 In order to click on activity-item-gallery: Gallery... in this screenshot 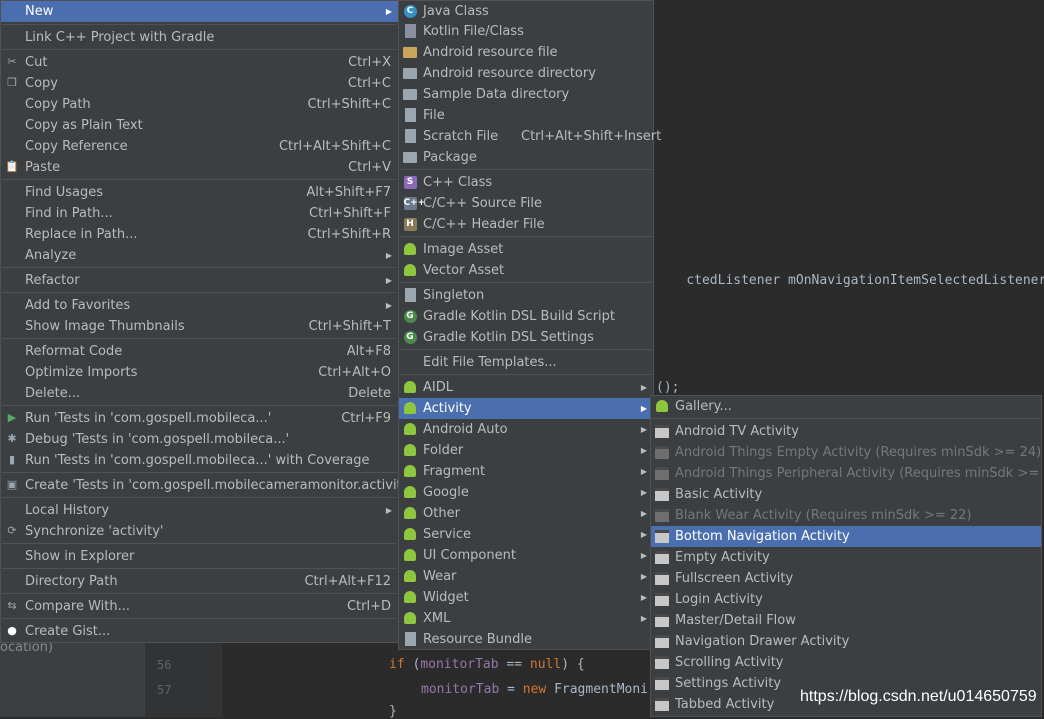, I will do `click(846, 406)`.